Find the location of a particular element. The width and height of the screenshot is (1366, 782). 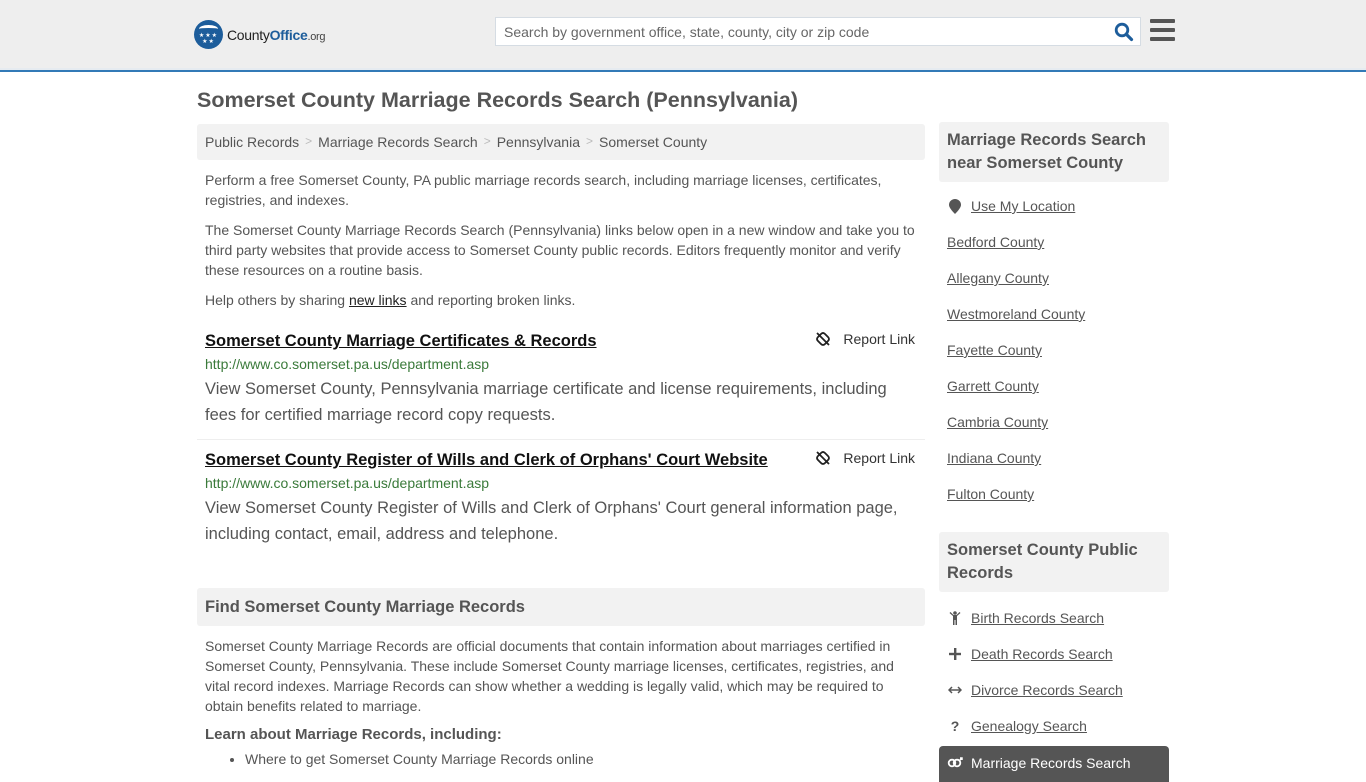

learn-about-heading: Learn about Marriage Records, including: is located at coordinates (353, 734).